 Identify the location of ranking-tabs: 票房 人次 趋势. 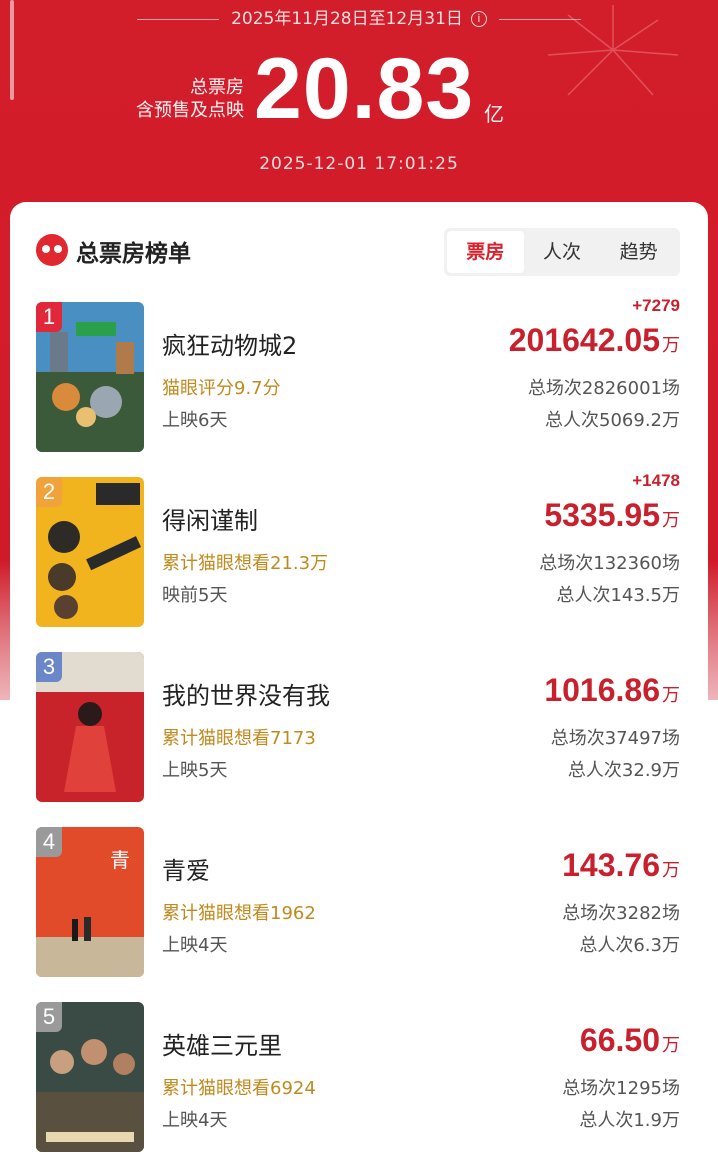
(562, 252).